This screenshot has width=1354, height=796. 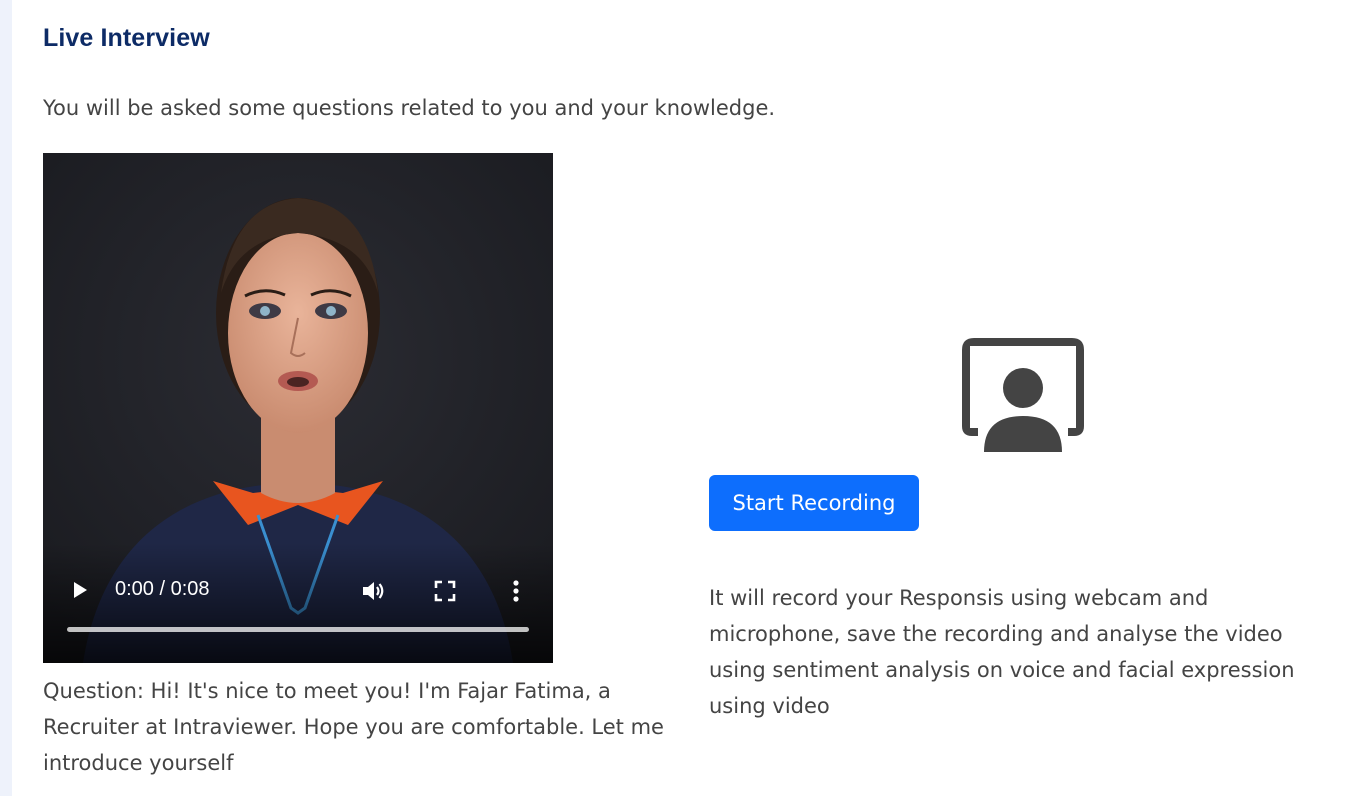 What do you see at coordinates (298, 603) in the screenshot?
I see `controls-overlay` at bounding box center [298, 603].